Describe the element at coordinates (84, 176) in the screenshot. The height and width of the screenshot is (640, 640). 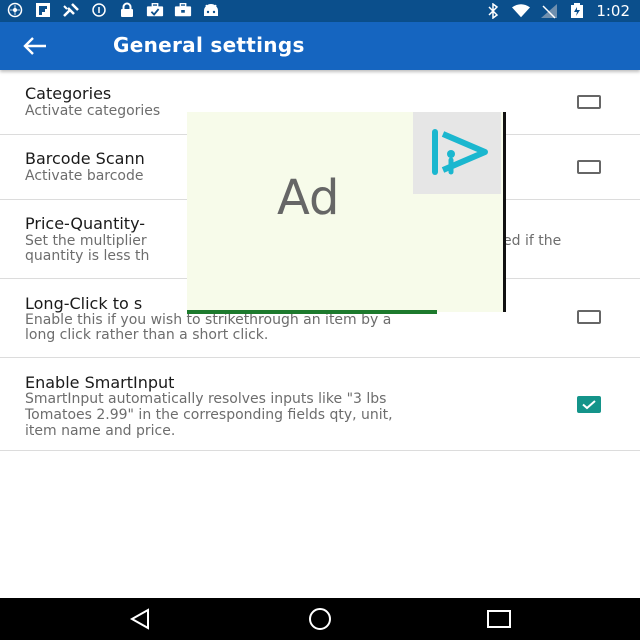
I see `setting-subtitle: Activate barcode` at that location.